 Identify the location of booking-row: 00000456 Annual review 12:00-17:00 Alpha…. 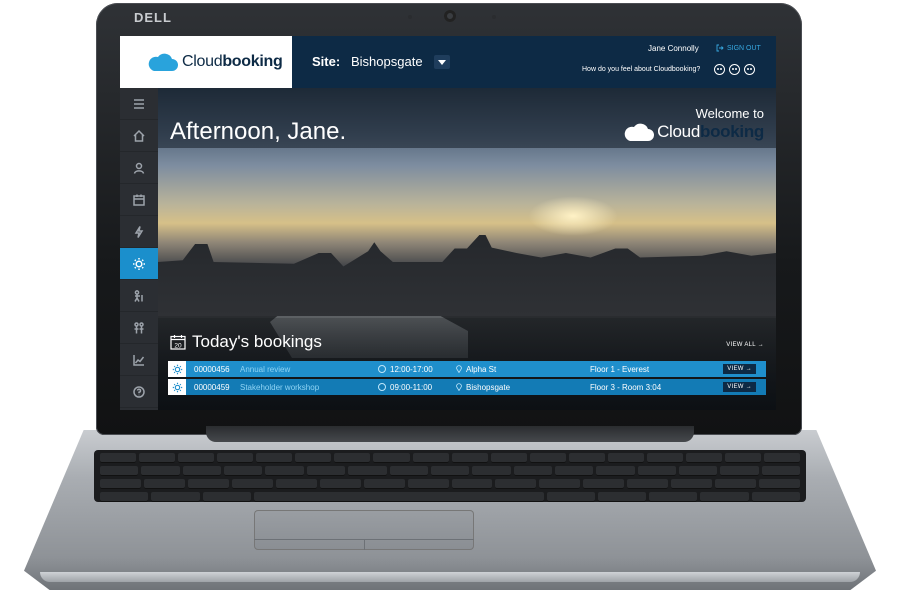
(467, 369).